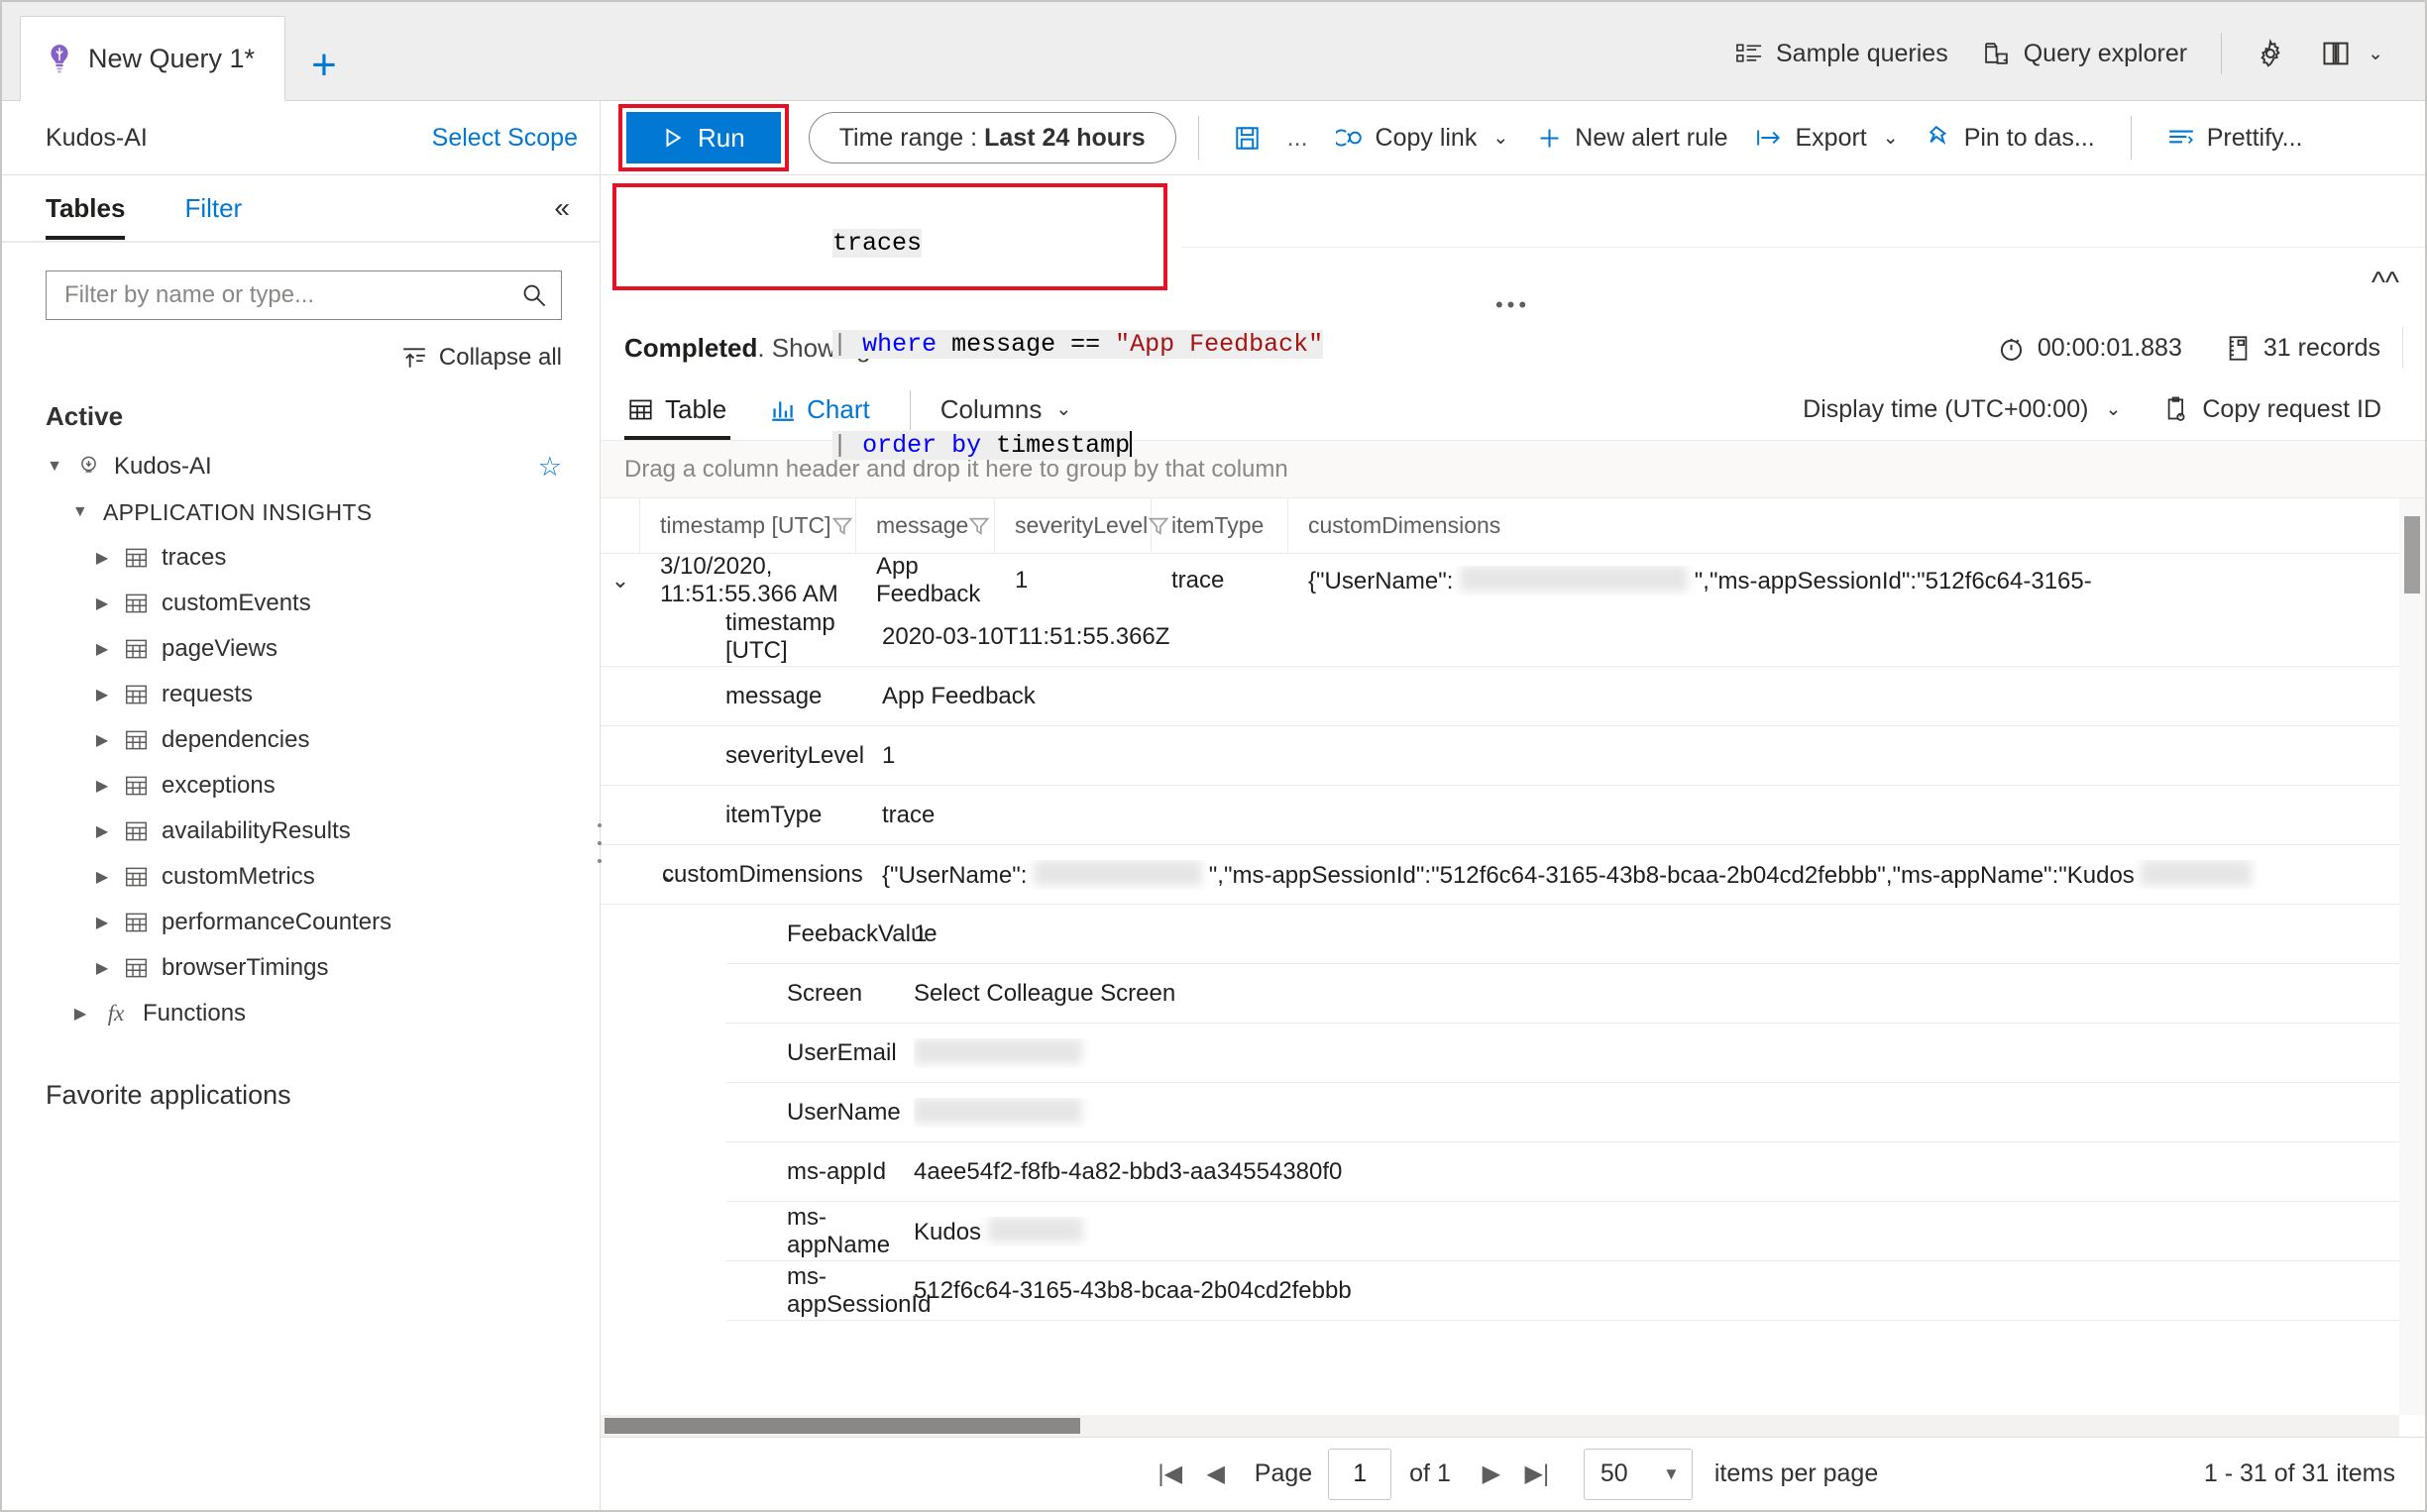 This screenshot has width=2427, height=1512. I want to click on first-page-button: |◀, so click(1171, 1473).